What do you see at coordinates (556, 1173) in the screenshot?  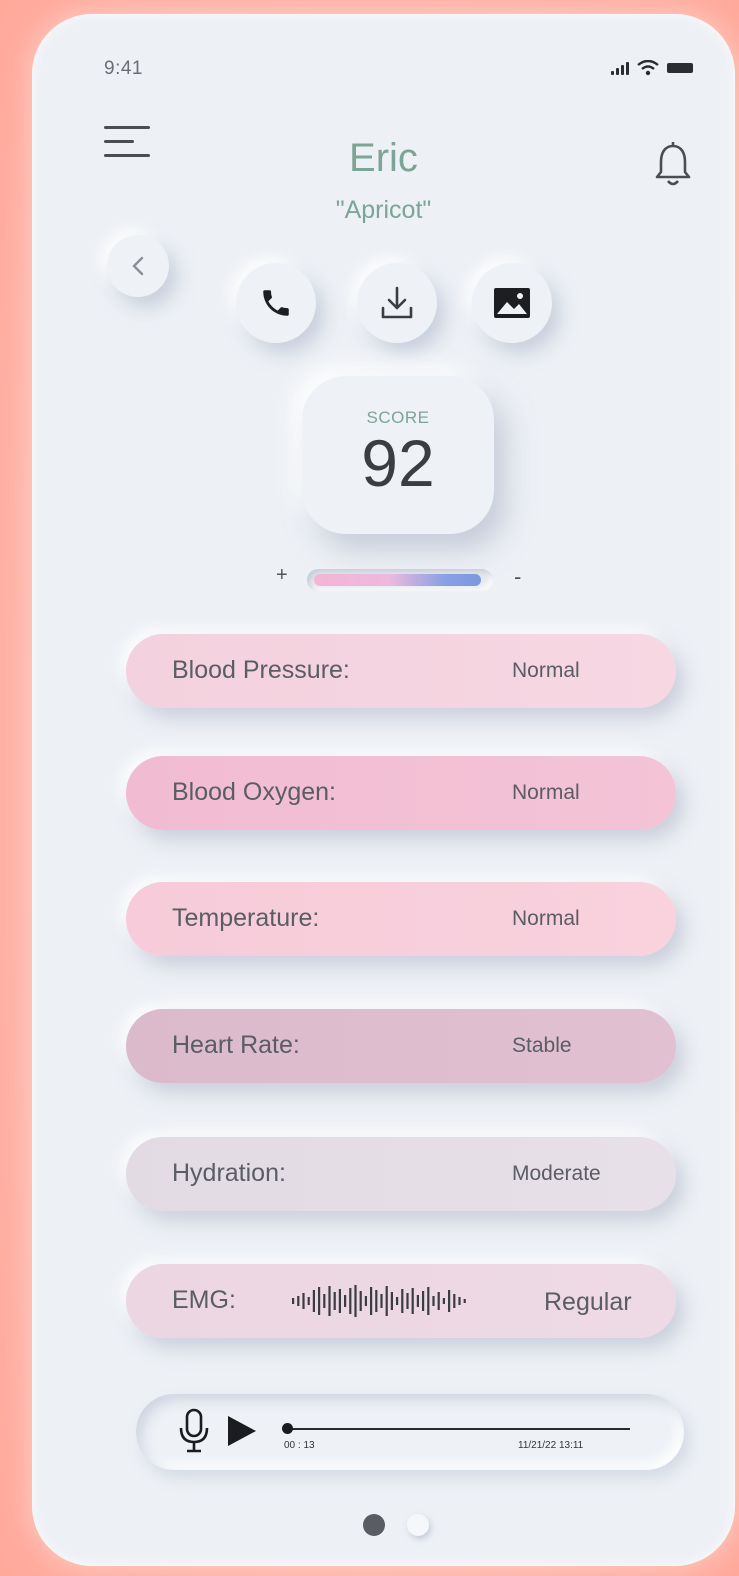 I see `metric-value: Moderate` at bounding box center [556, 1173].